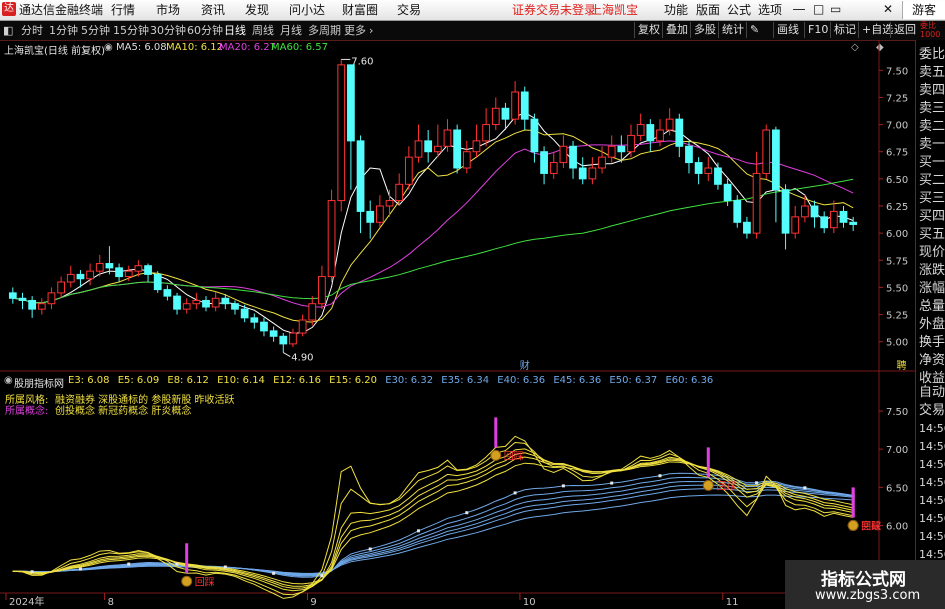  Describe the element at coordinates (213, 10) in the screenshot. I see `menu-item-news: 资讯` at that location.